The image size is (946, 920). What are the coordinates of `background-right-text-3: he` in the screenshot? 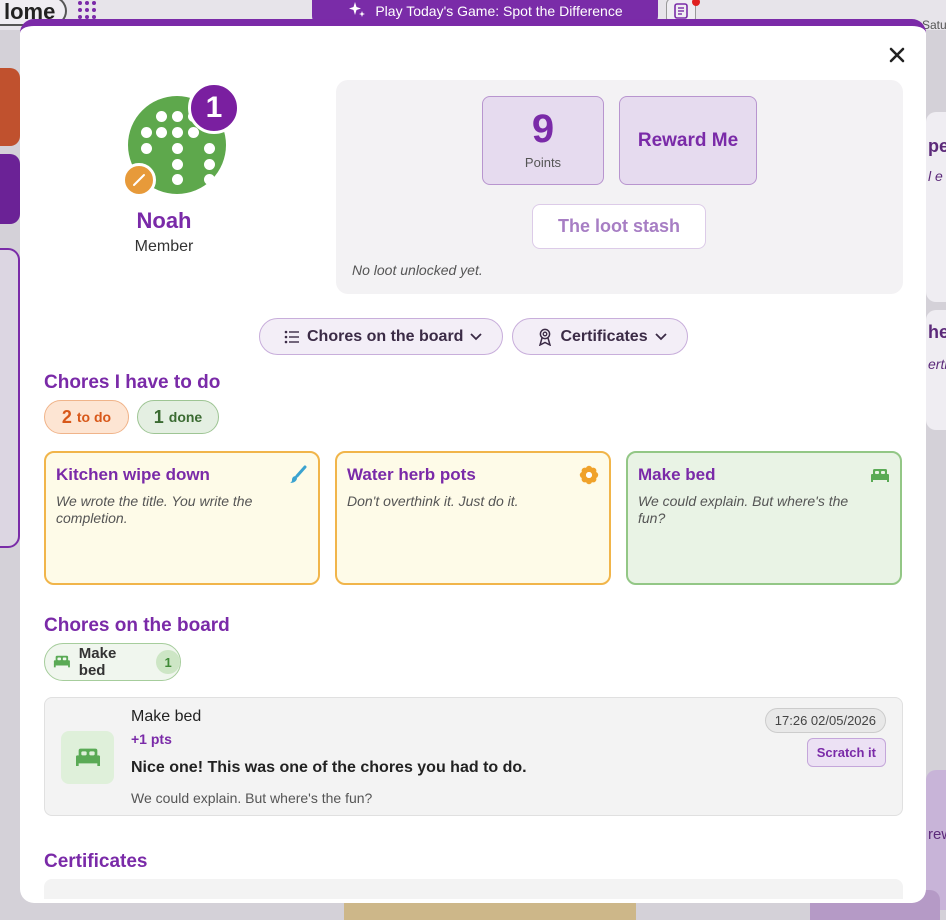 It's located at (937, 332).